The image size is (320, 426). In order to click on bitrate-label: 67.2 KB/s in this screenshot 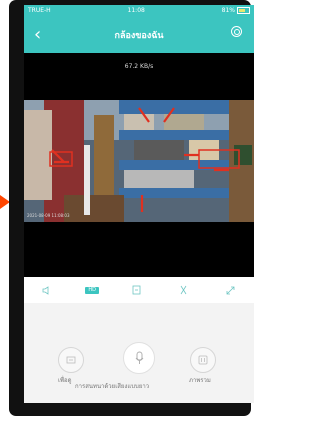, I will do `click(139, 66)`.